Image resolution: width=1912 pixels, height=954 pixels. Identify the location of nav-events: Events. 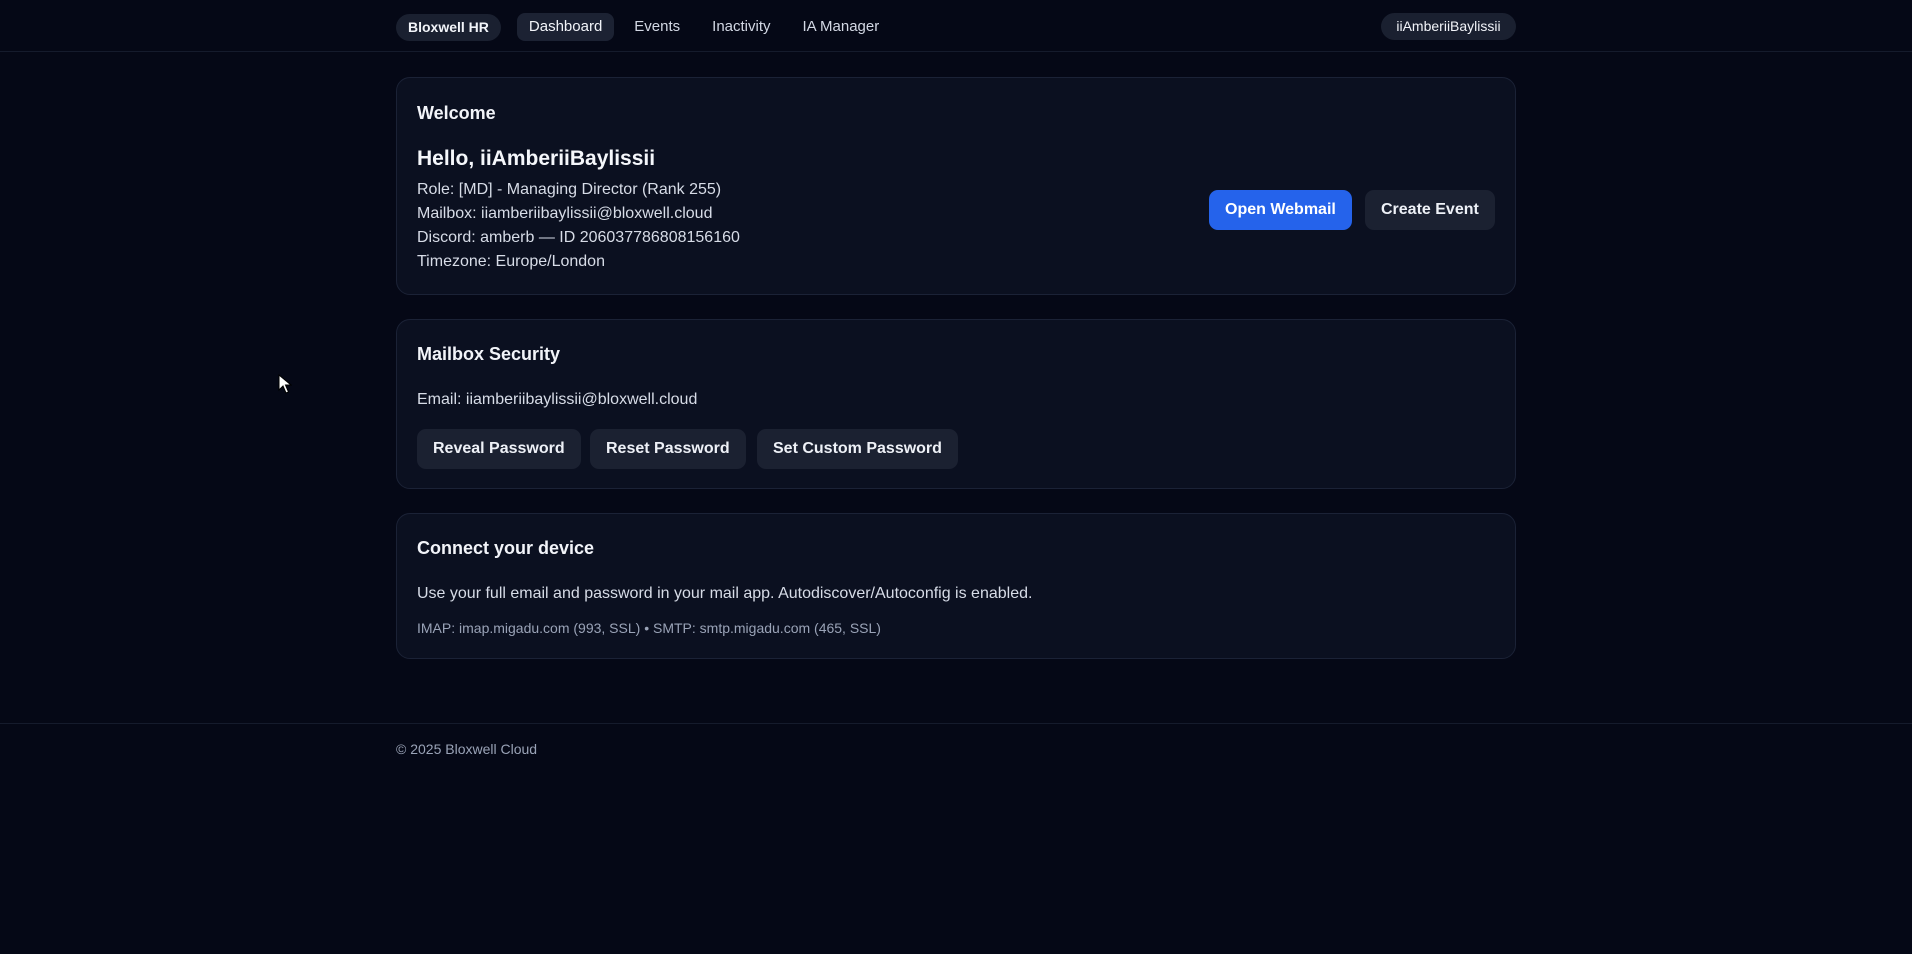
(657, 27).